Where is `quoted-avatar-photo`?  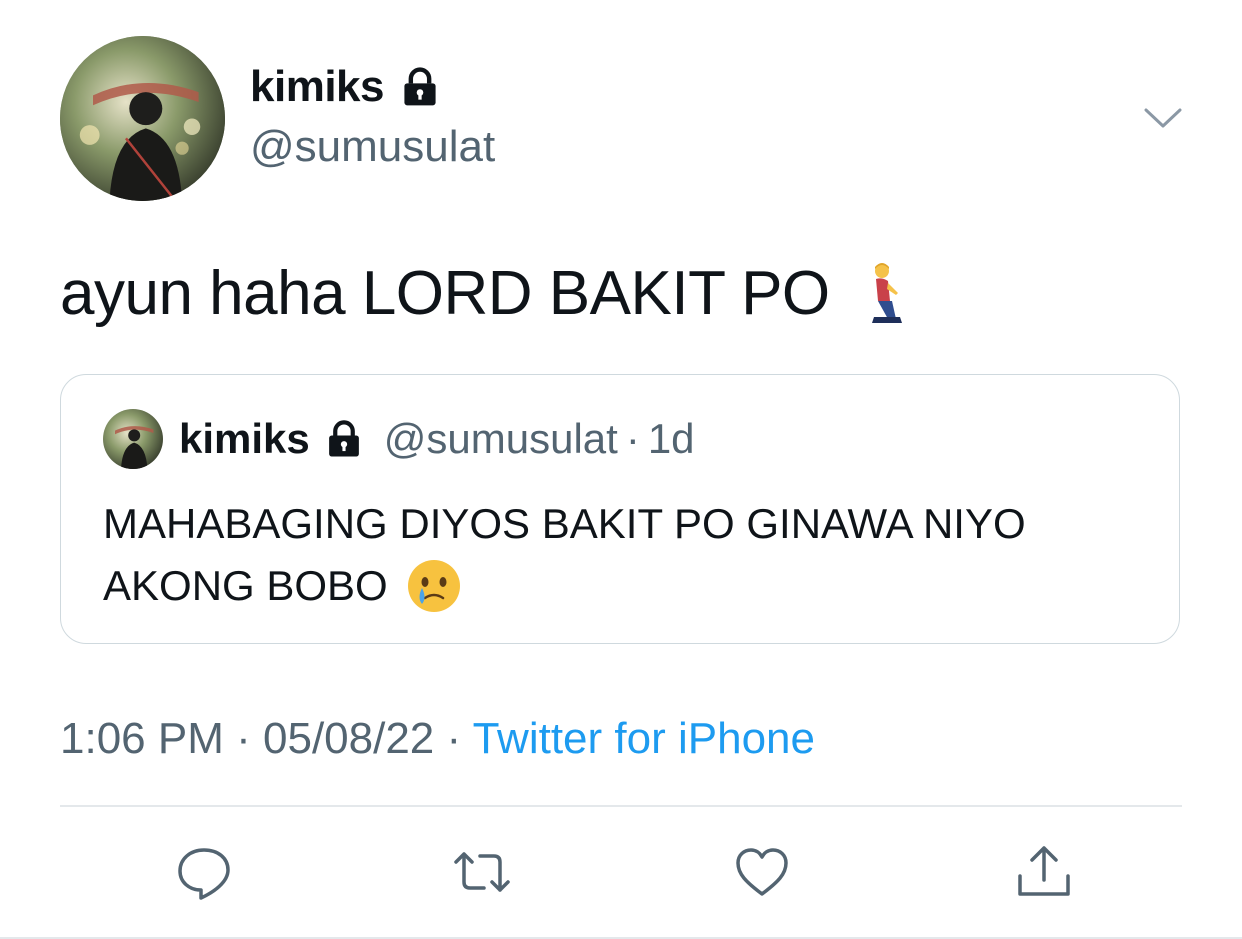 quoted-avatar-photo is located at coordinates (133, 439).